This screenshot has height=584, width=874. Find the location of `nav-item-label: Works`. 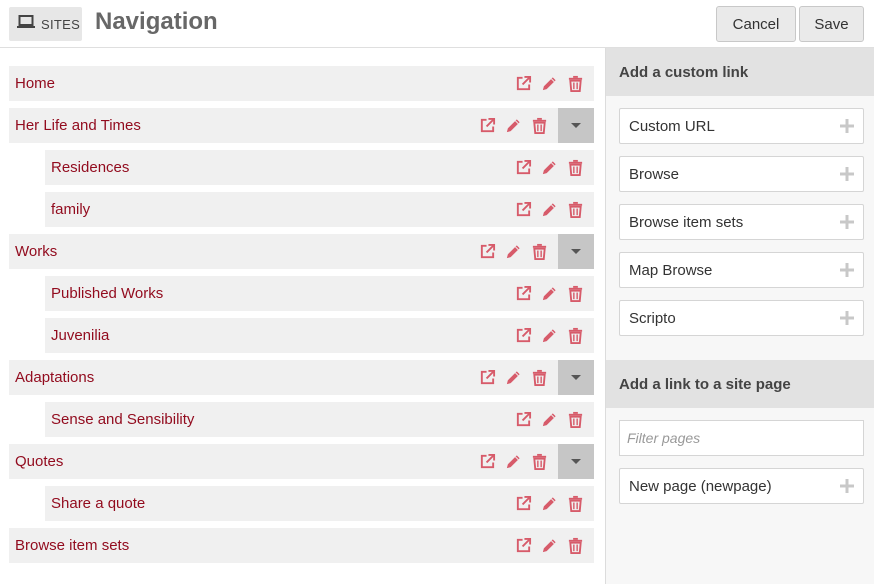

nav-item-label: Works is located at coordinates (243, 251).